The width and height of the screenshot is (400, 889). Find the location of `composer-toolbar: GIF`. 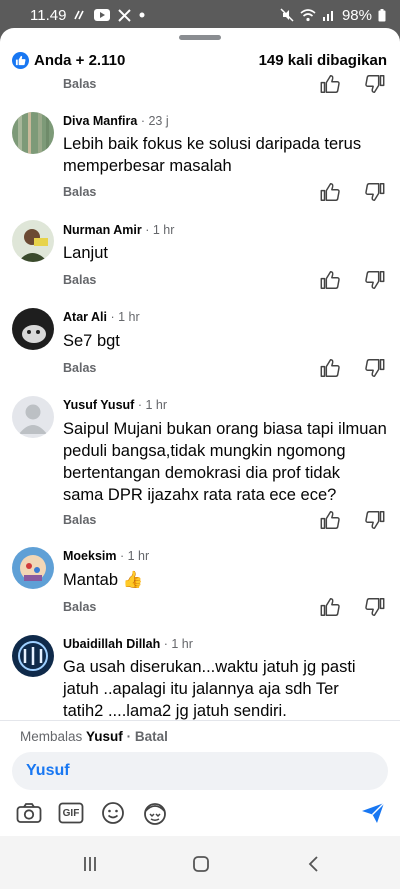

composer-toolbar: GIF is located at coordinates (200, 815).